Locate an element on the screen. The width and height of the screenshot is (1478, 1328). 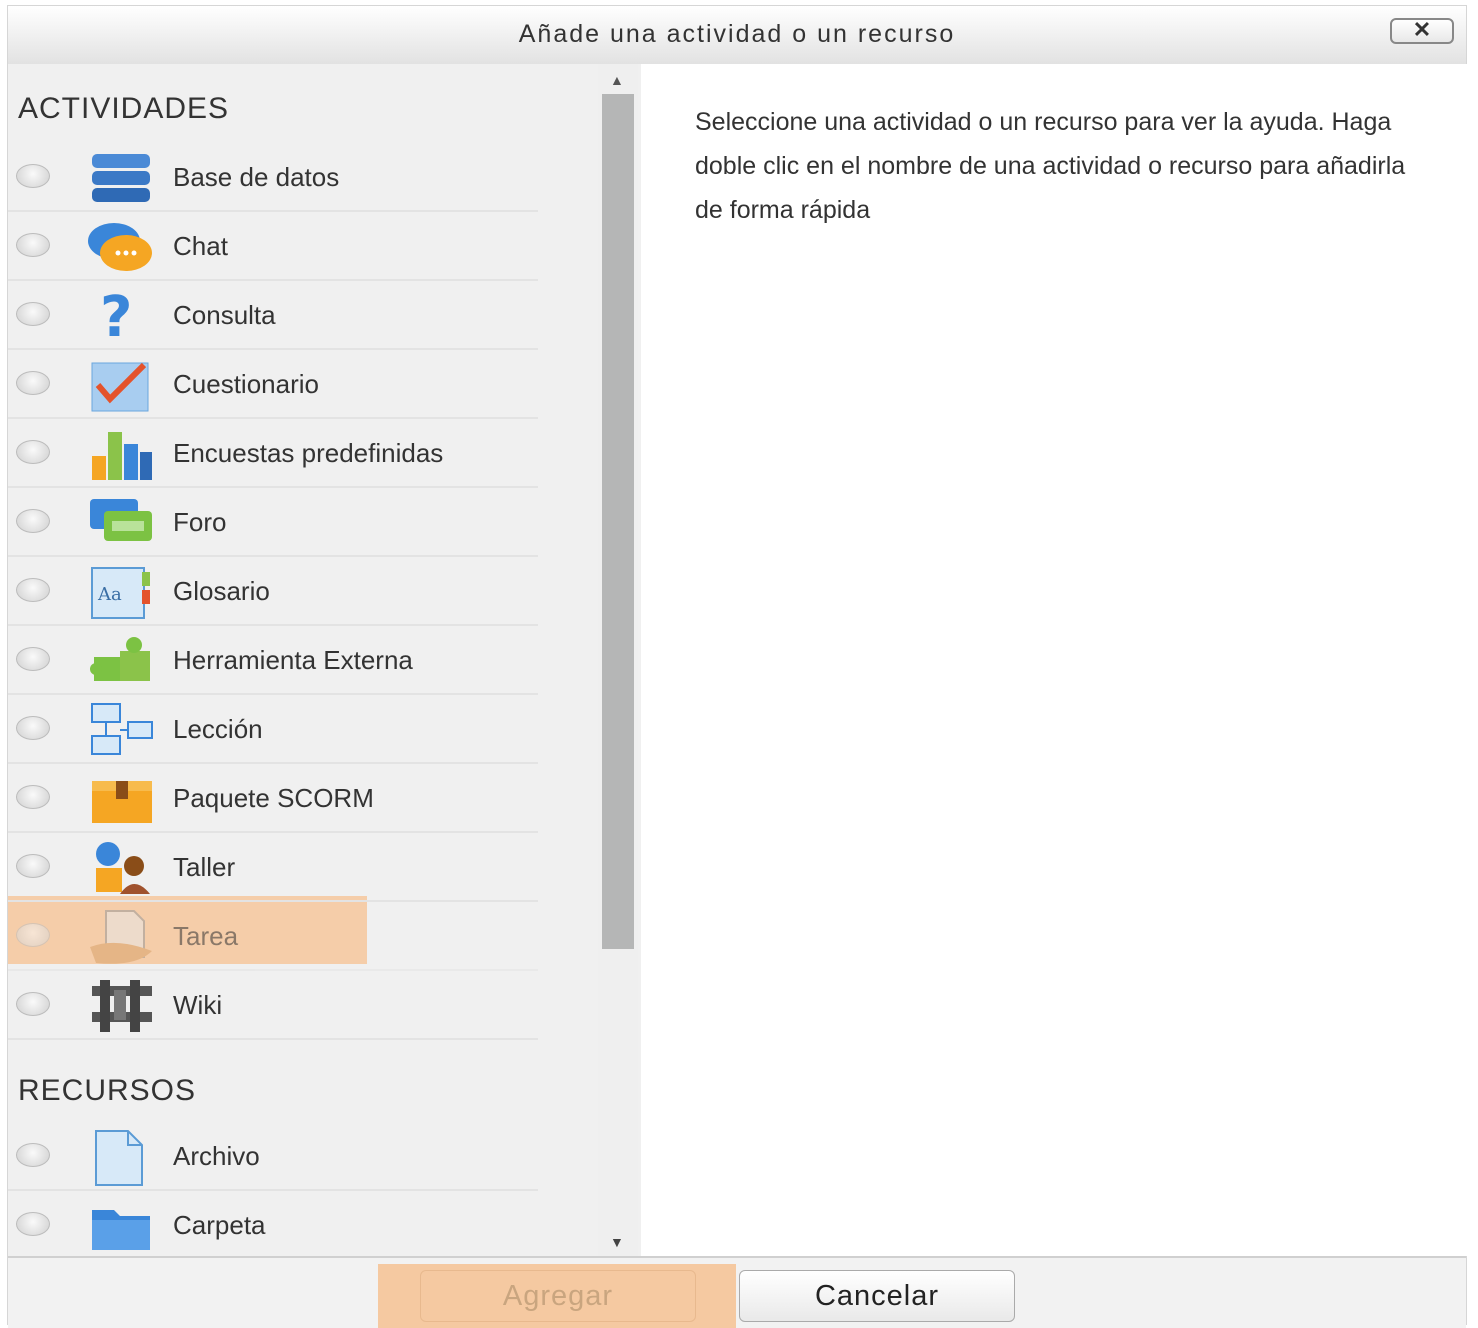
option-label: Consulta is located at coordinates (224, 315).